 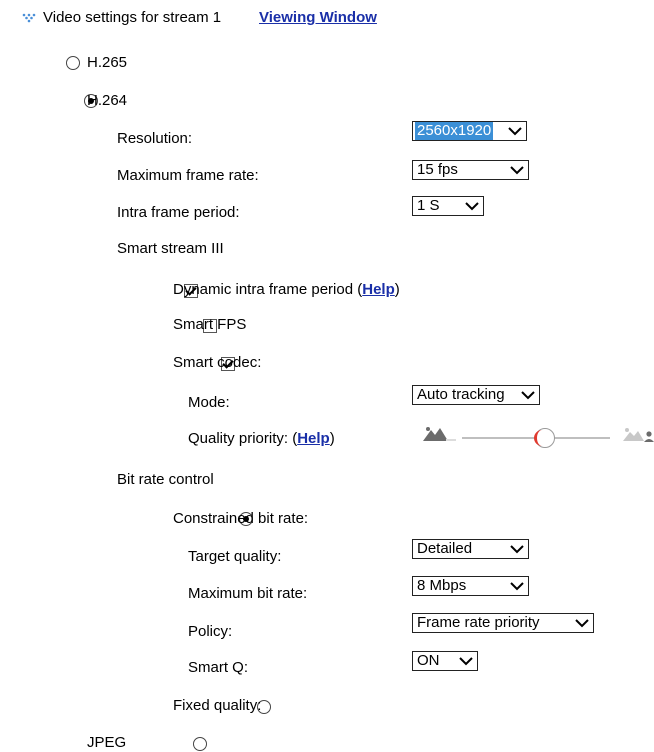 I want to click on dynamic-intra-label-suffix: ), so click(x=397, y=289).